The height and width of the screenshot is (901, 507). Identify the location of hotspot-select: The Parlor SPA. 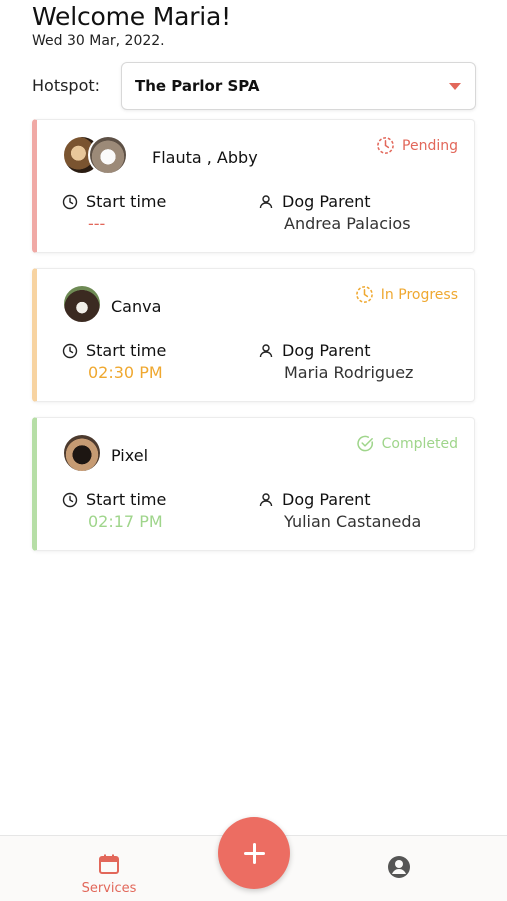
(298, 86).